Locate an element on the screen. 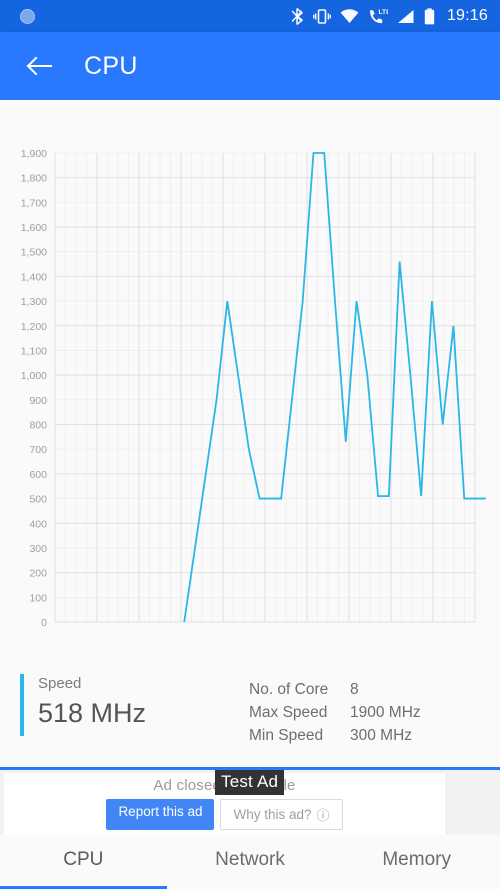 The image size is (500, 889). svg-text: 1,800 is located at coordinates (34, 179).